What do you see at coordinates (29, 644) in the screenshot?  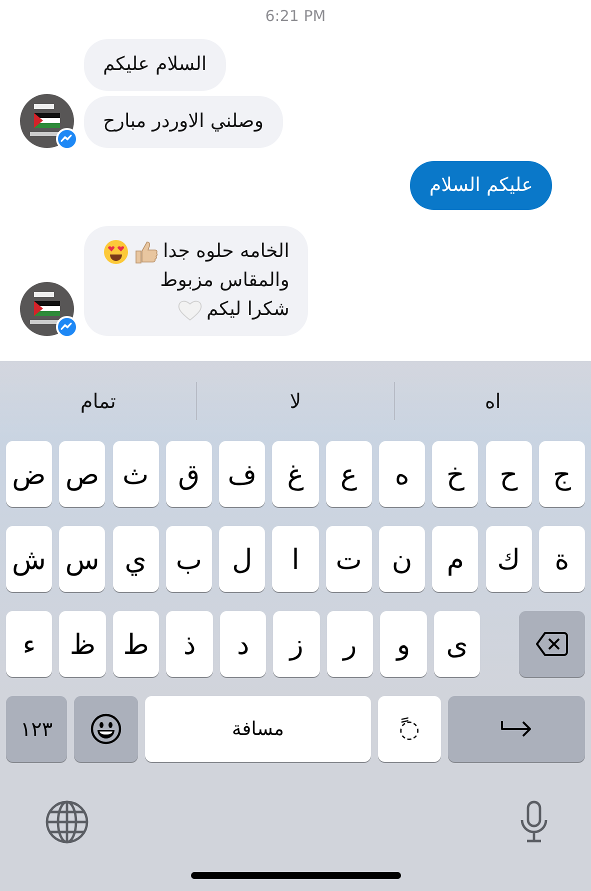 I see `letter-key: ء` at bounding box center [29, 644].